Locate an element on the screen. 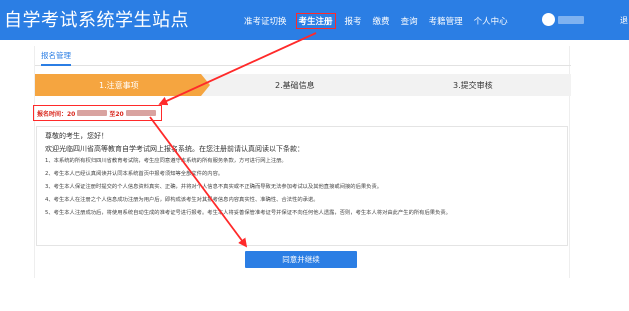 Image resolution: width=629 pixels, height=311 pixels. registration-time: 报名时间：20 至20 is located at coordinates (97, 113).